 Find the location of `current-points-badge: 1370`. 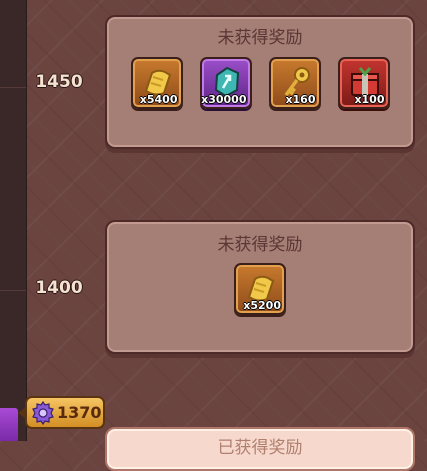

current-points-badge: 1370 is located at coordinates (61, 412).